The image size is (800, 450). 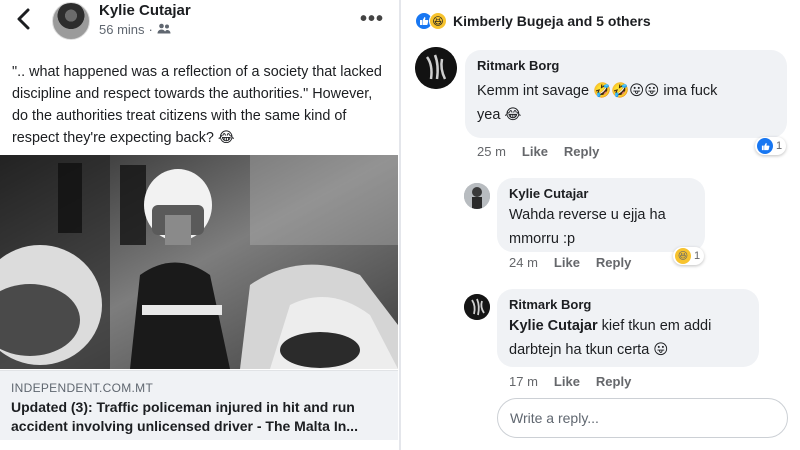 What do you see at coordinates (23, 19) in the screenshot?
I see `back-arrow-icon` at bounding box center [23, 19].